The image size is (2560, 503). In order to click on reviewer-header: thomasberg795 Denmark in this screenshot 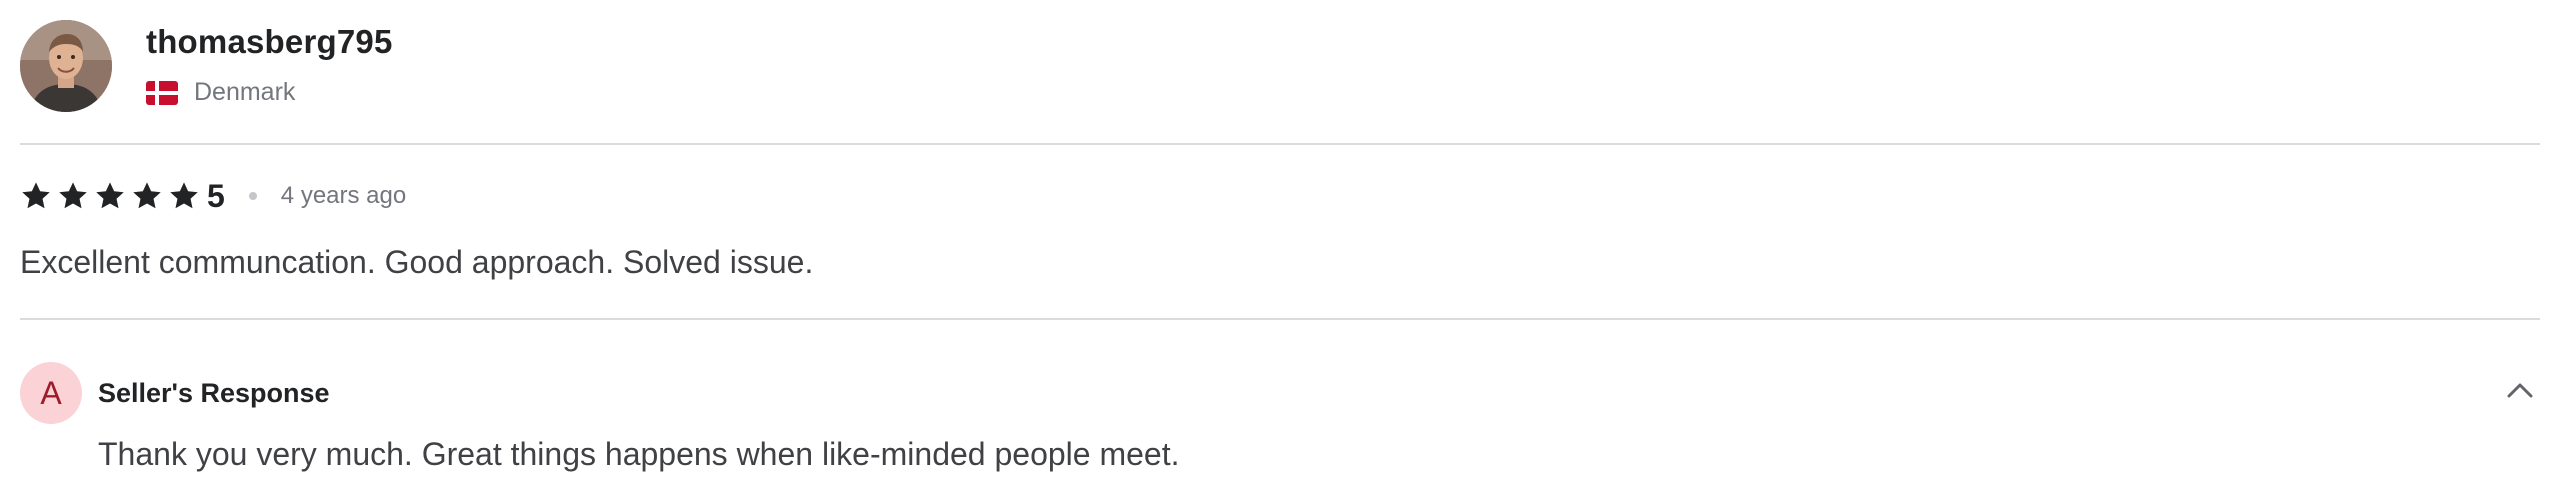, I will do `click(206, 70)`.